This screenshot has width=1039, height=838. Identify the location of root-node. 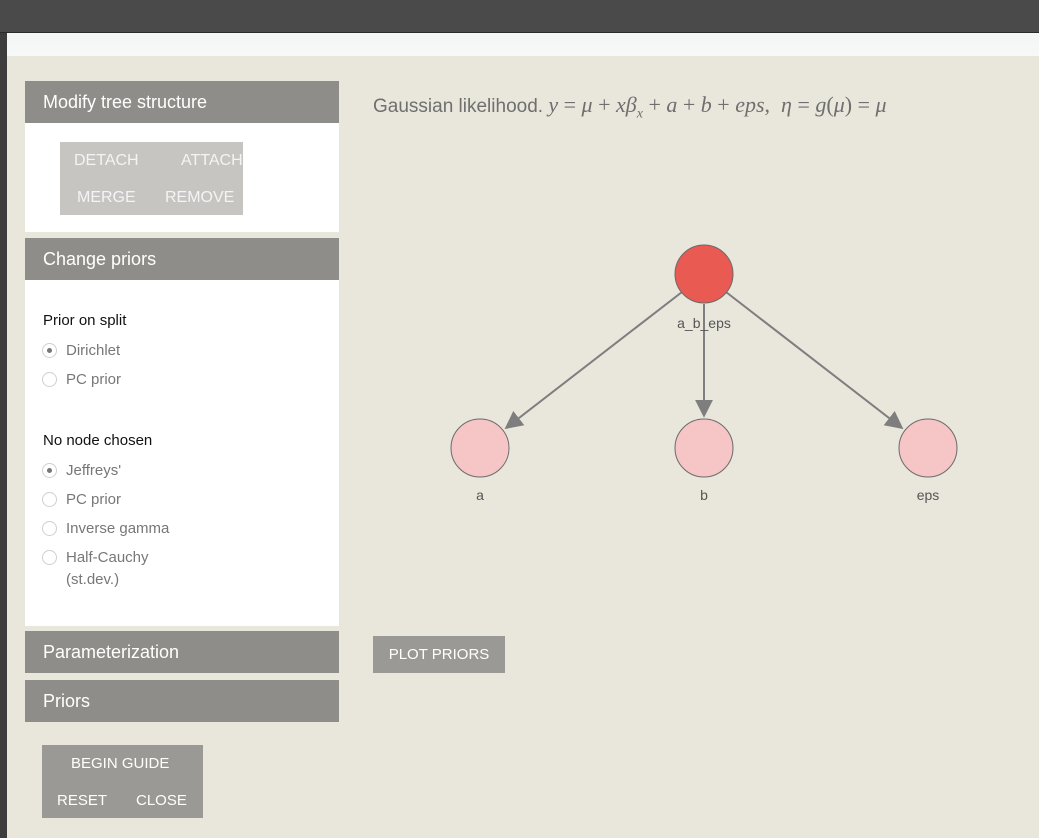
(704, 274).